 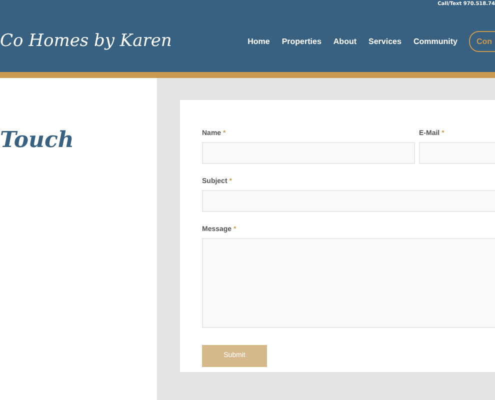 I want to click on nav-link: Services, so click(x=385, y=41).